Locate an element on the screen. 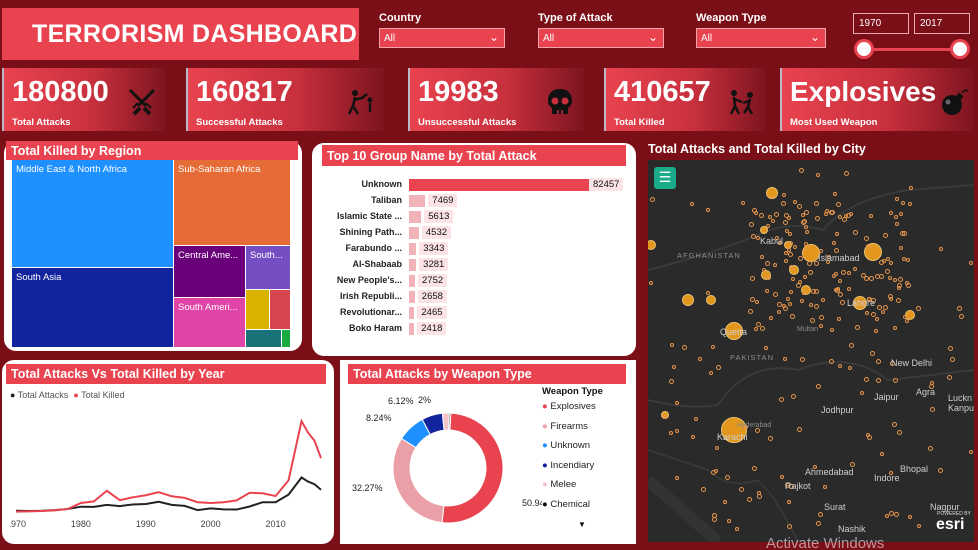 This screenshot has height=550, width=978. treemap-cell: Middle East & North Africa is located at coordinates (92, 213).